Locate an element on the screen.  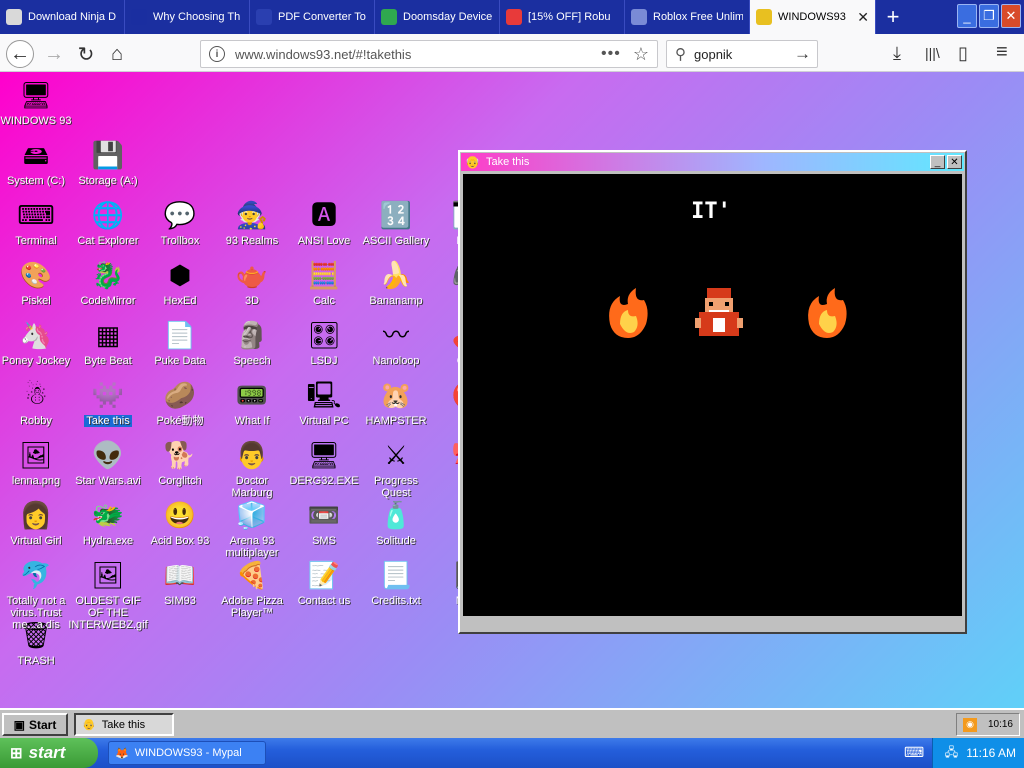
download-icon: ⤓ is located at coordinates (897, 53).